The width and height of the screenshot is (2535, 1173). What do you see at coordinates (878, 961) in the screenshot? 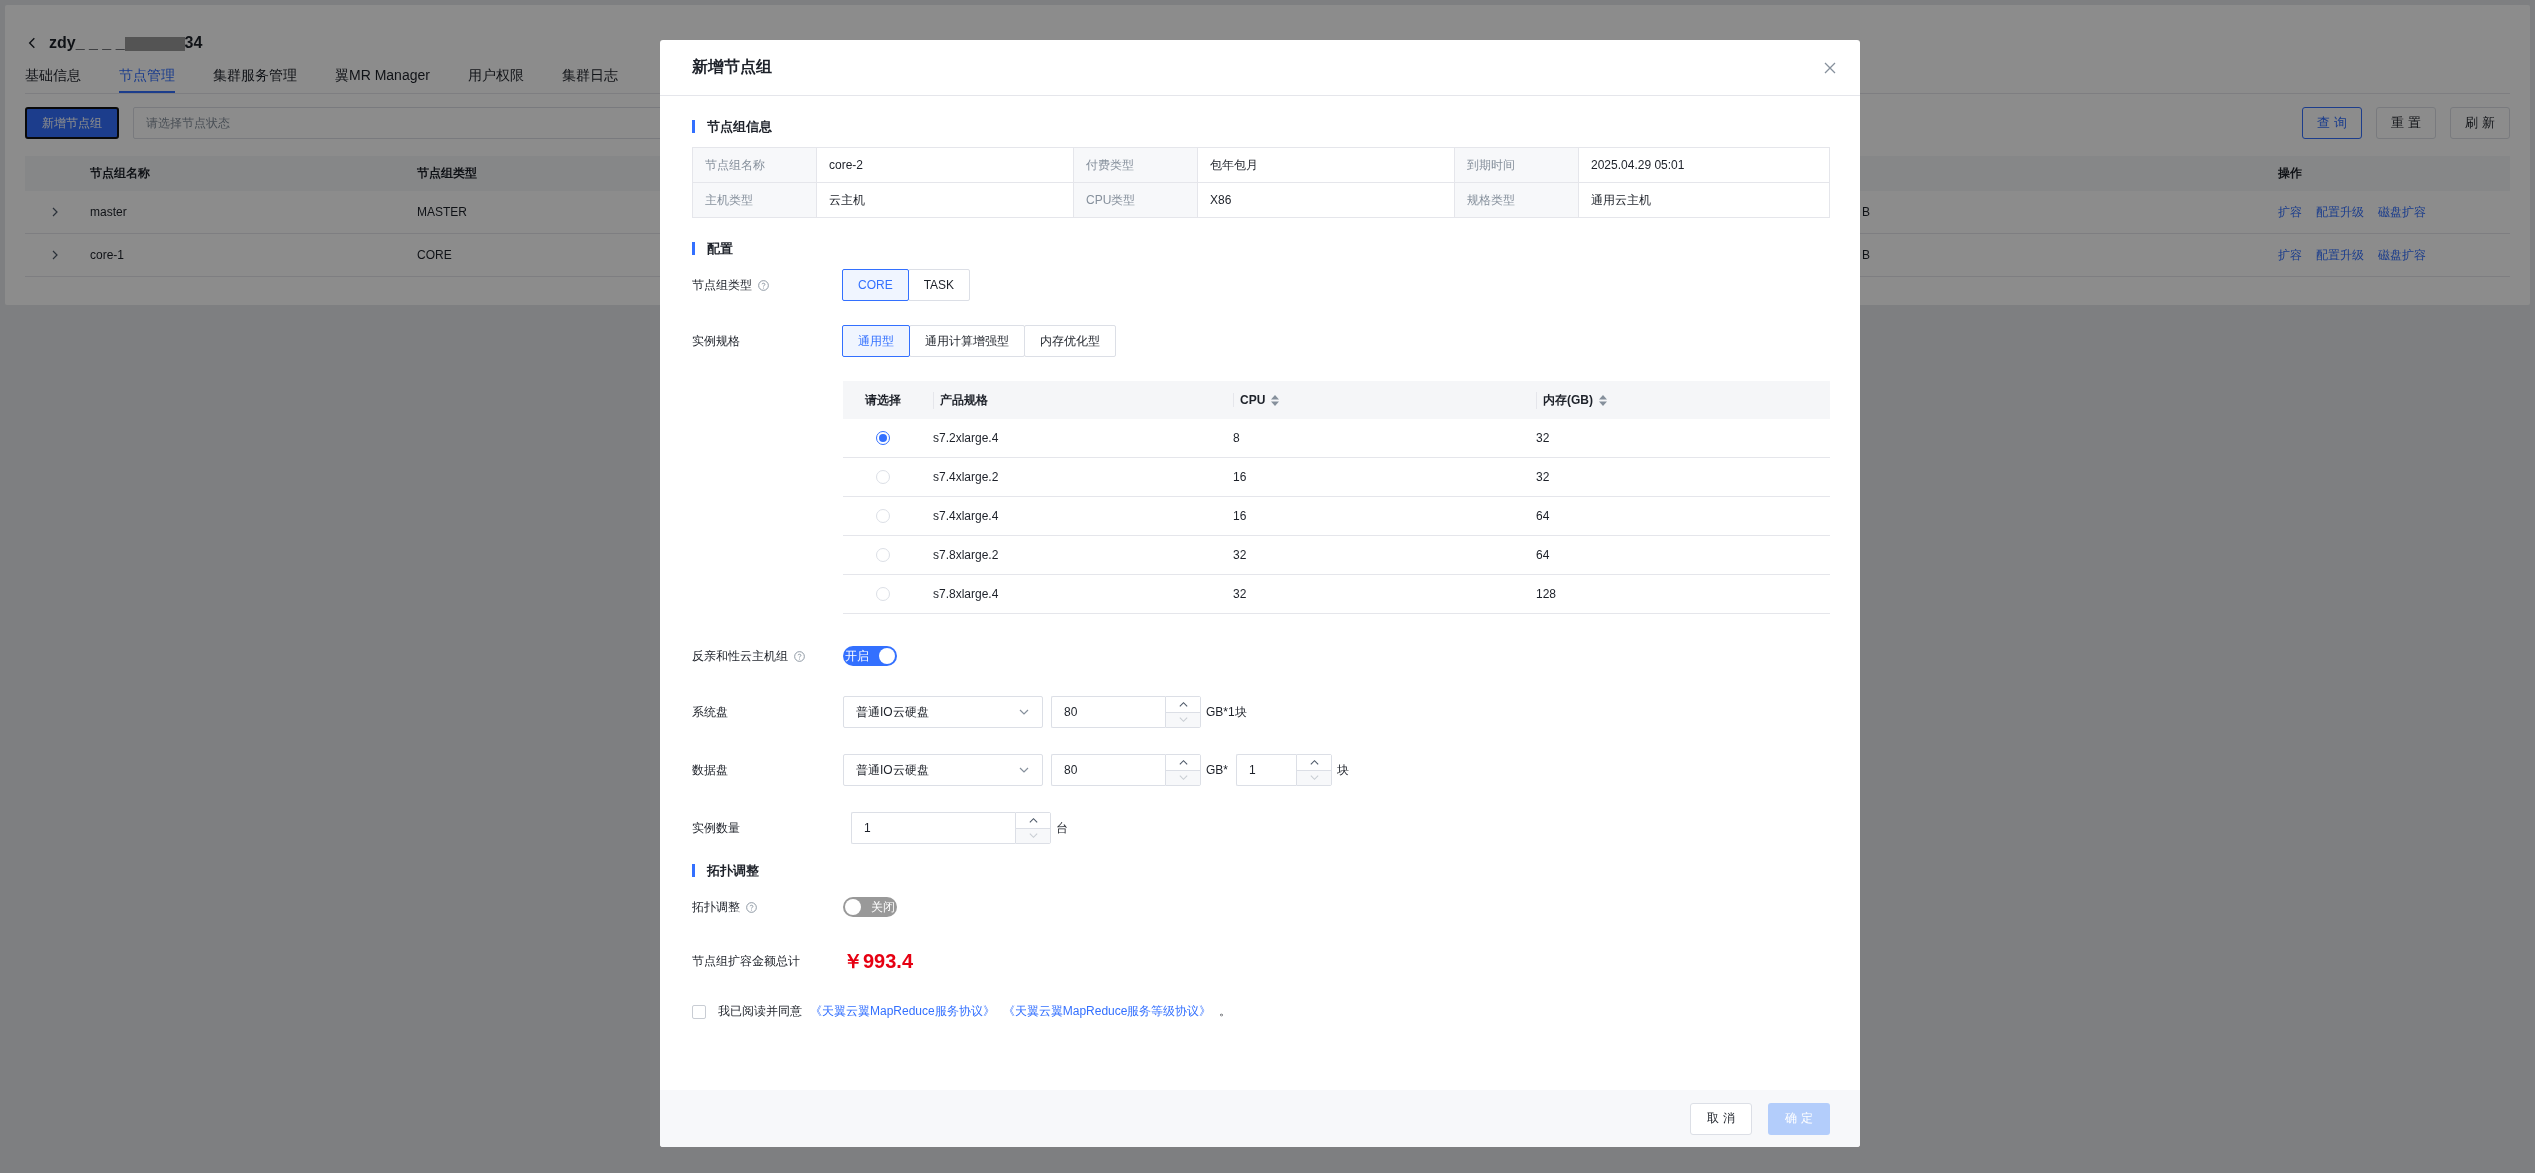
I see `total-amount: ￥993.4` at bounding box center [878, 961].